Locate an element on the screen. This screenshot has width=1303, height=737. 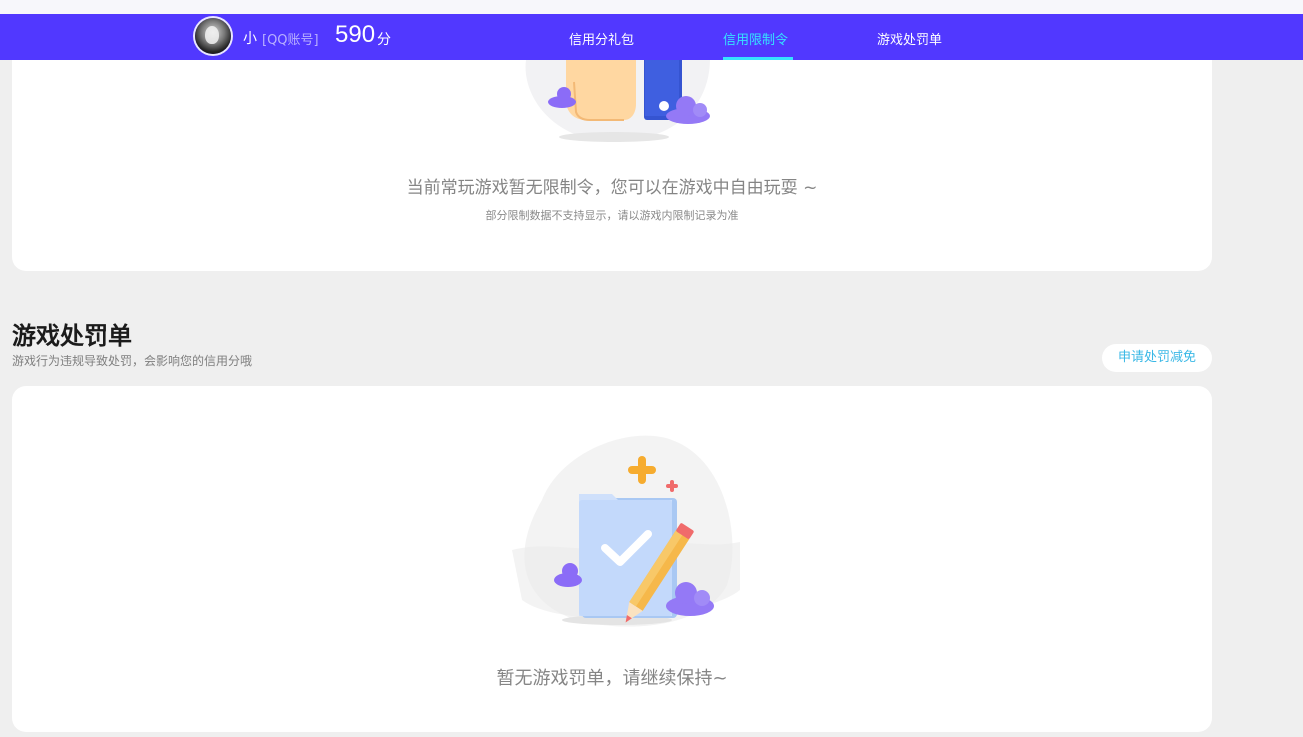
username: 小 is located at coordinates (250, 39).